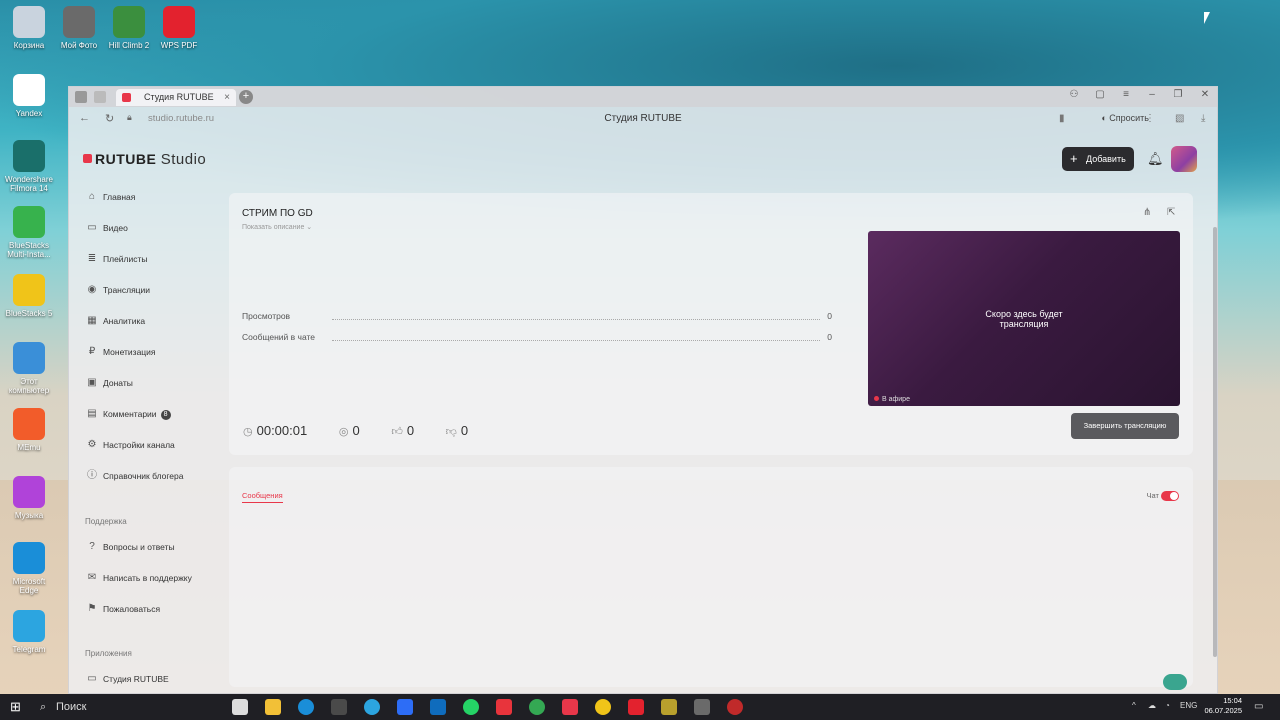 Image resolution: width=1280 pixels, height=720 pixels. I want to click on edge-icon, so click(306, 707).